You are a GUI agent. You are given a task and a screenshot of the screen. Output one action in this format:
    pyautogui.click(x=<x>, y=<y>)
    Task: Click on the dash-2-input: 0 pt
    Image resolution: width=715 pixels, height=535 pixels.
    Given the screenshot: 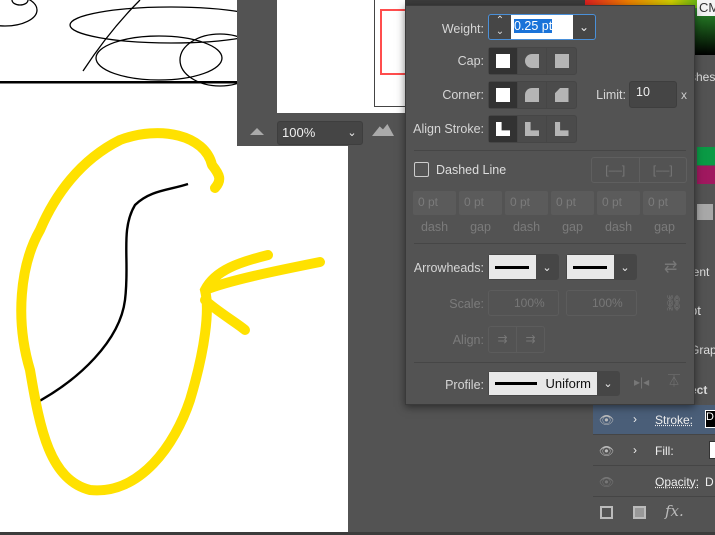 What is the action you would take?
    pyautogui.click(x=526, y=203)
    